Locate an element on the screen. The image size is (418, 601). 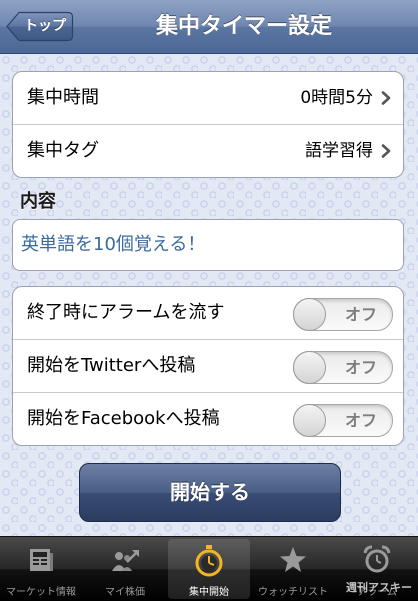
navigation-bar: トップ 集中タイマー設定 is located at coordinates (209, 27).